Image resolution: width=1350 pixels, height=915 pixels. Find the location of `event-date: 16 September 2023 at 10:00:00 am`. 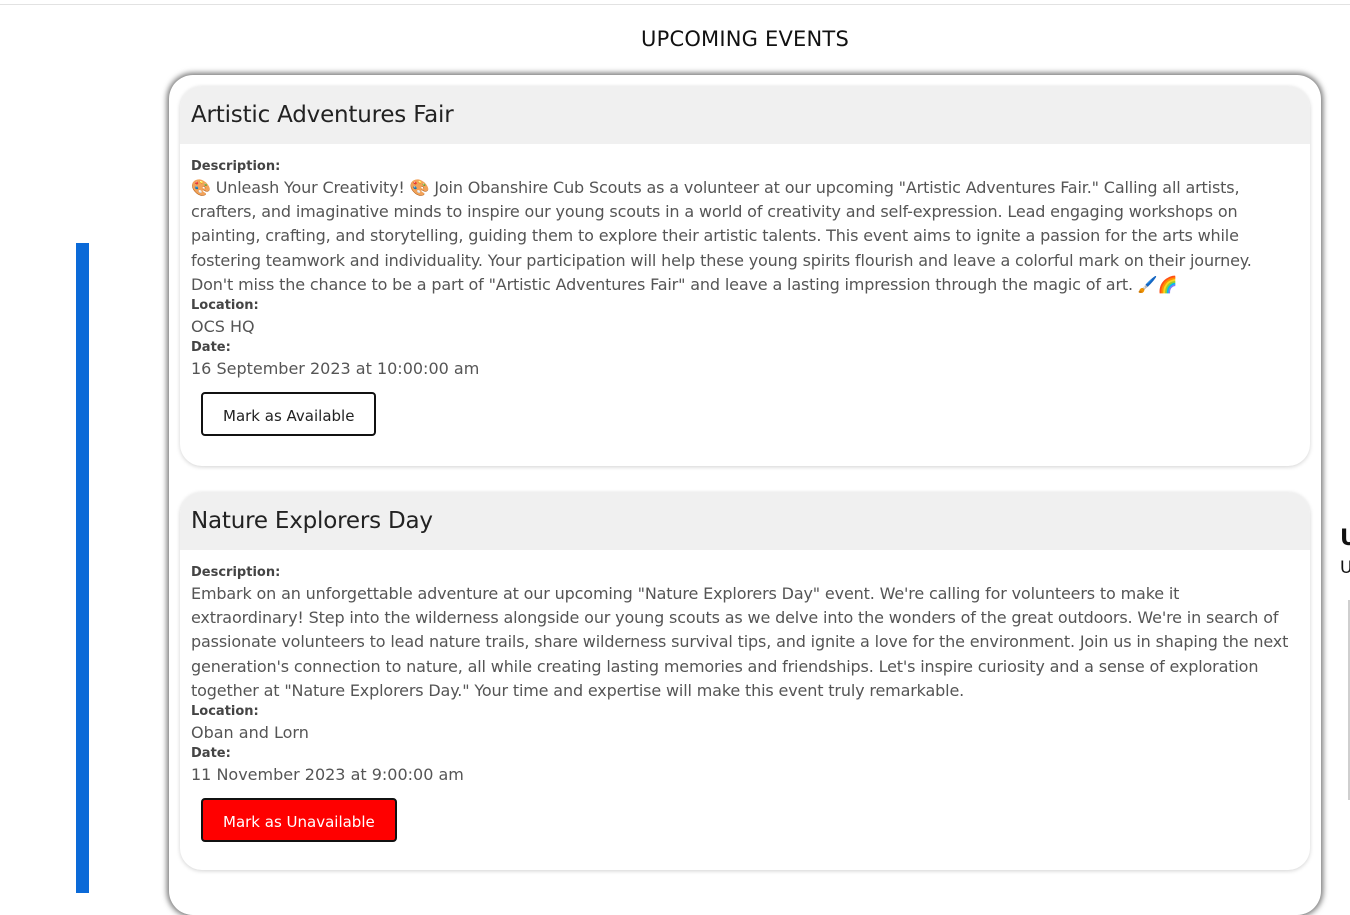

event-date: 16 September 2023 at 10:00:00 am is located at coordinates (335, 369).